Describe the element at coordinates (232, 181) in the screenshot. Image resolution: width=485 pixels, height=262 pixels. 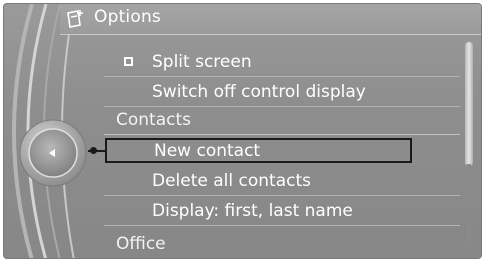
I see `menu-item-label: Delete all contacts` at that location.